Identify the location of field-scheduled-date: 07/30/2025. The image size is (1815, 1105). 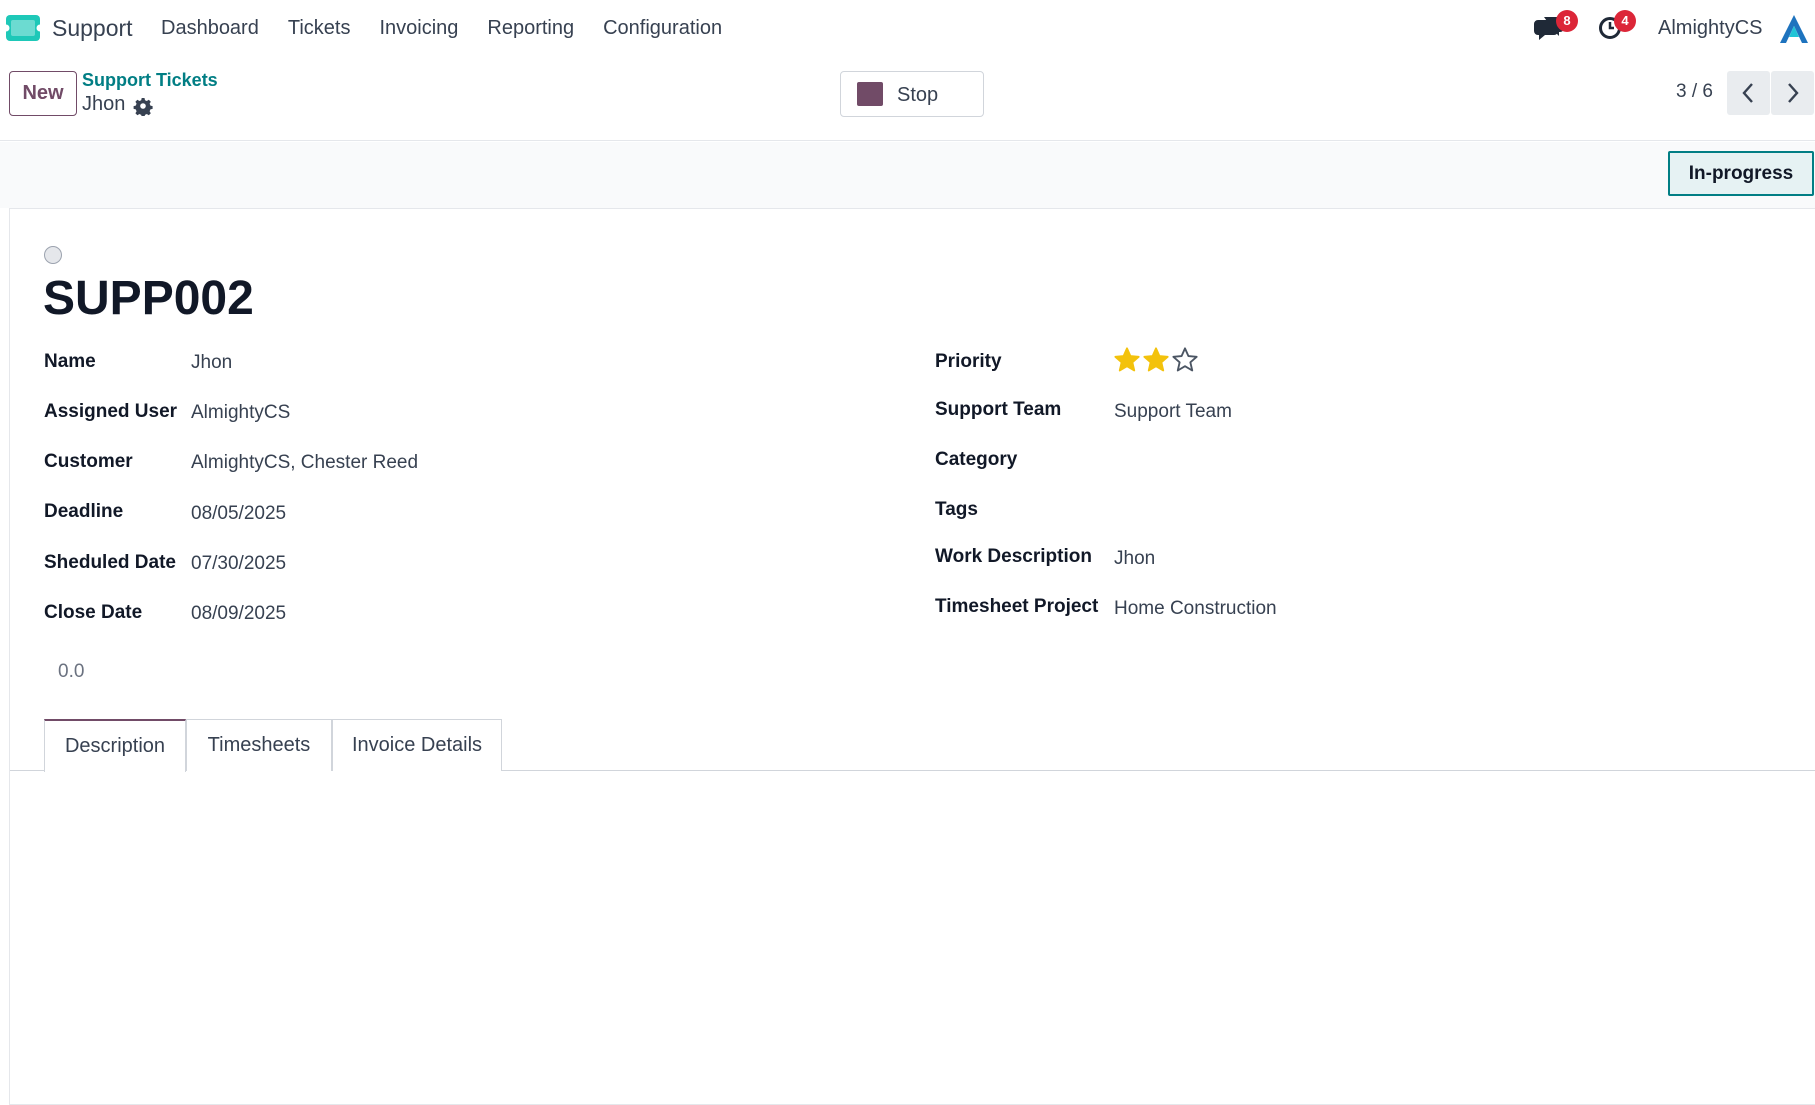
(238, 564).